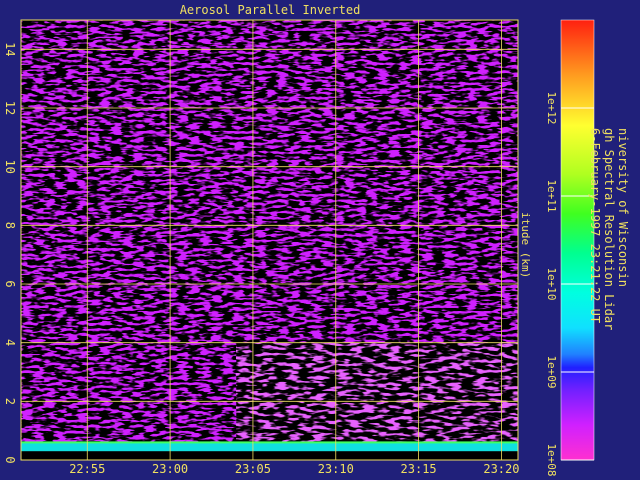 Image resolution: width=640 pixels, height=480 pixels. What do you see at coordinates (170, 469) in the screenshot?
I see `x-tick-label: 23:00` at bounding box center [170, 469].